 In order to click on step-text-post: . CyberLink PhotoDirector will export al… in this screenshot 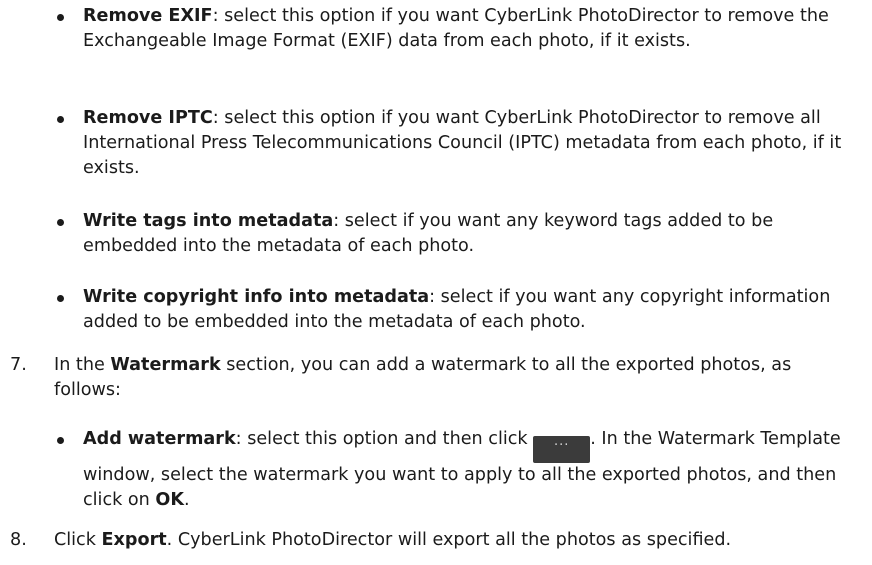, I will do `click(449, 540)`.